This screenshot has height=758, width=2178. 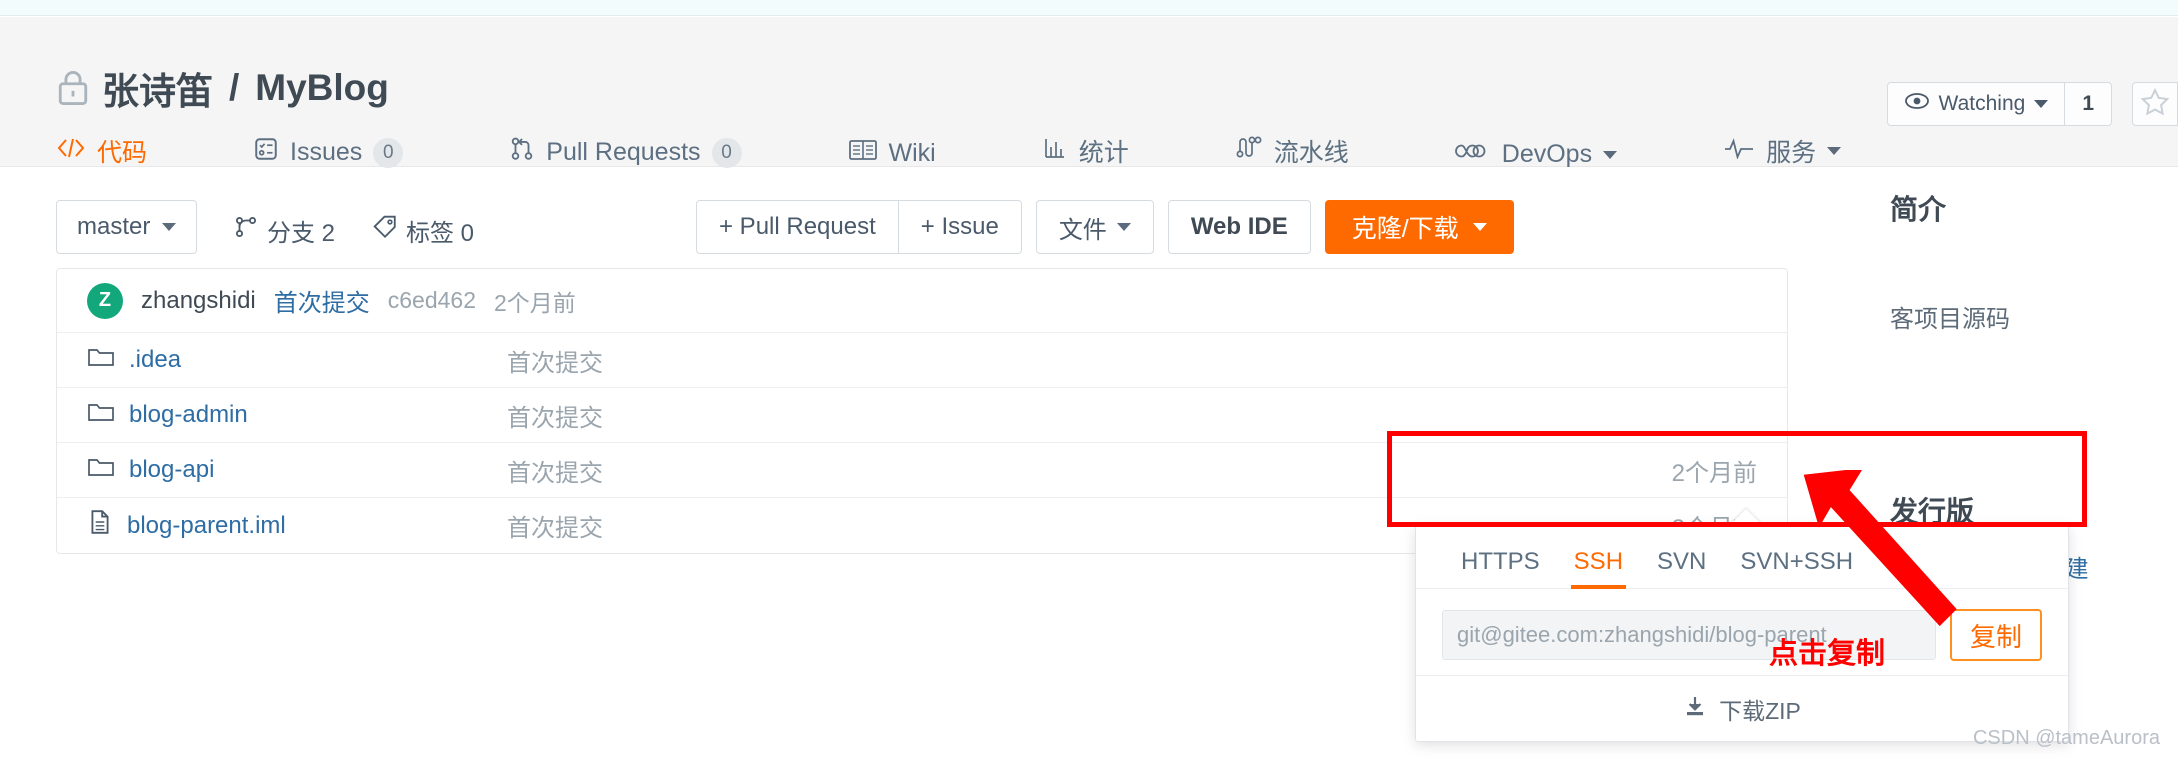 I want to click on branches-link: 分支 2, so click(x=284, y=230).